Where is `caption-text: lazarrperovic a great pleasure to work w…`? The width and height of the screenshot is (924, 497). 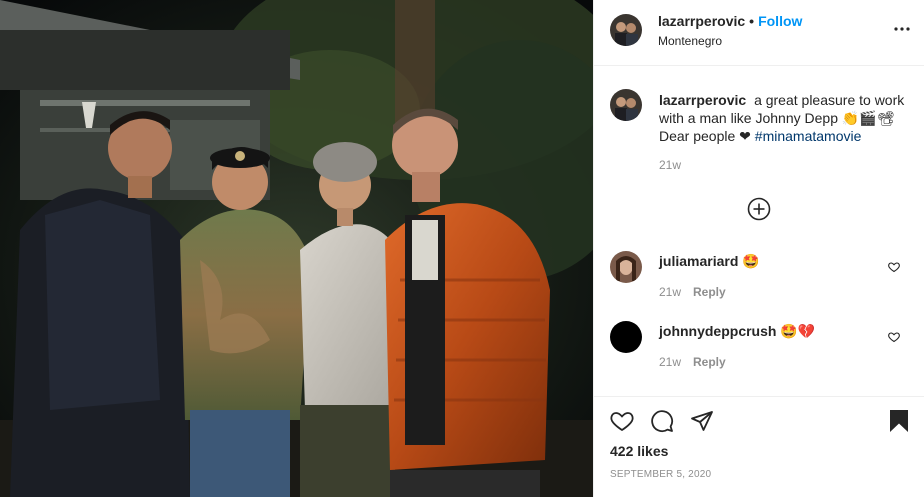 caption-text: lazarrperovic a great pleasure to work w… is located at coordinates (784, 118).